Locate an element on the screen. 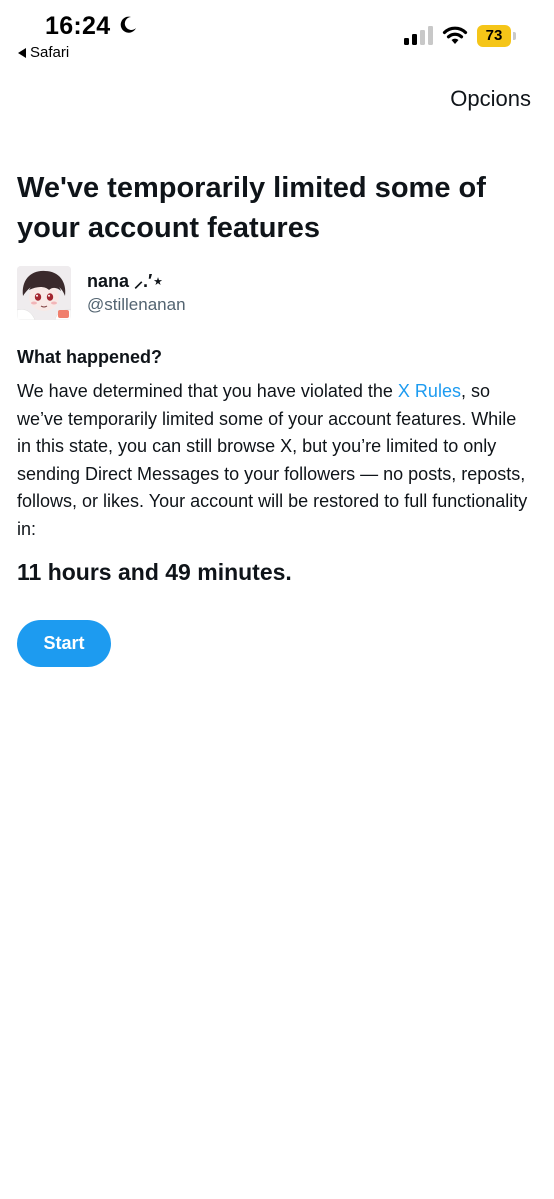 The image size is (554, 1199). x-rules-link: X Rules is located at coordinates (429, 391).